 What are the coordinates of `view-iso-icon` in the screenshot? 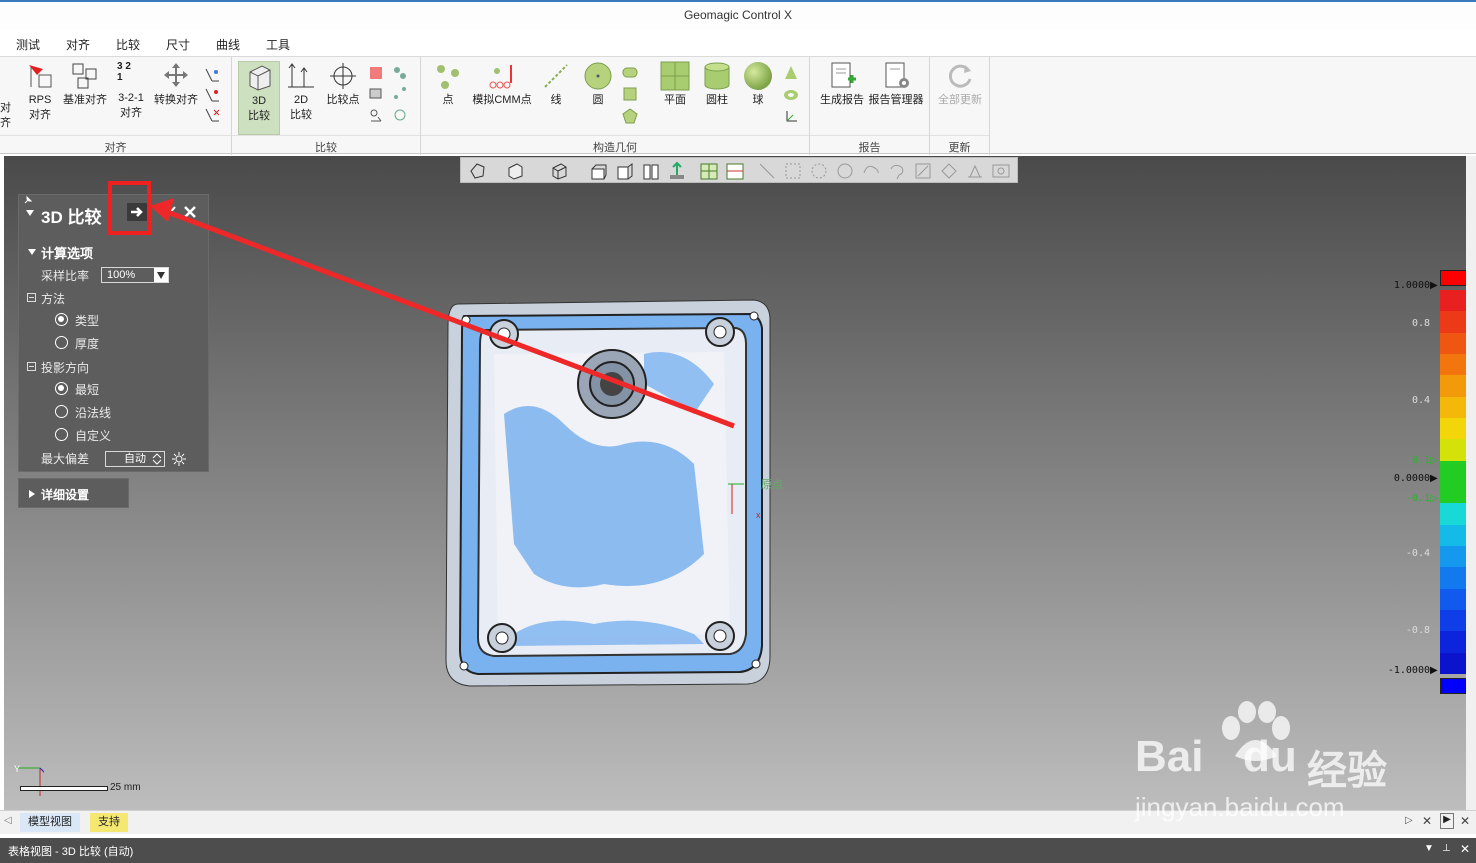 It's located at (559, 171).